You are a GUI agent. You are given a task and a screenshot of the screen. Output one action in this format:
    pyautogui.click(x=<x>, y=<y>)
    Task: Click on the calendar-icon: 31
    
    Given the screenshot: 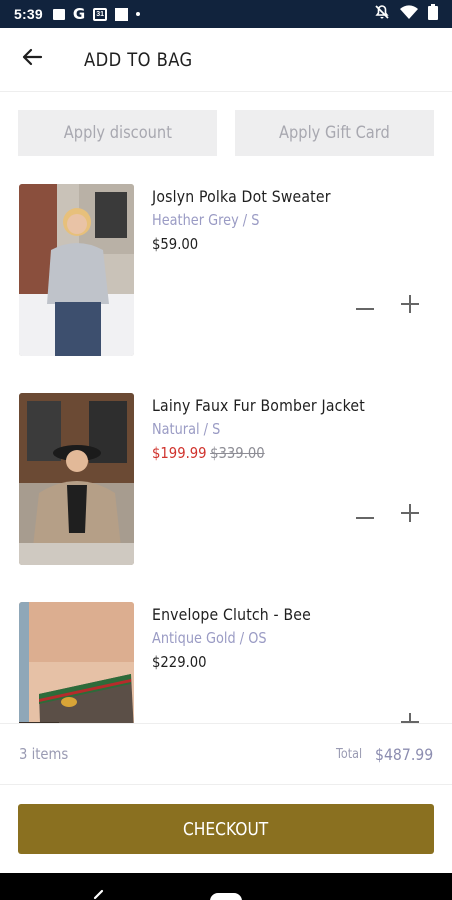 What is the action you would take?
    pyautogui.click(x=100, y=14)
    